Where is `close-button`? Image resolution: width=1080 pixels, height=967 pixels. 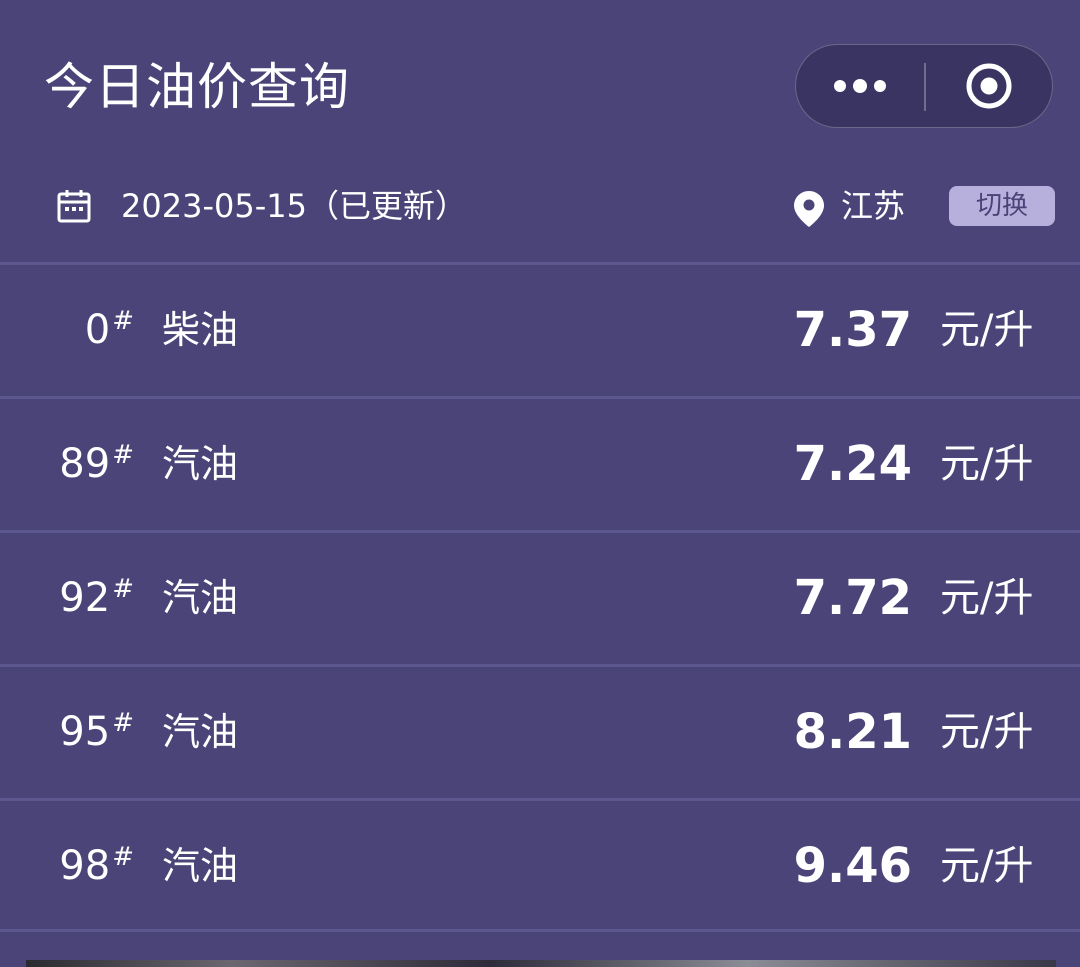
close-button is located at coordinates (989, 86).